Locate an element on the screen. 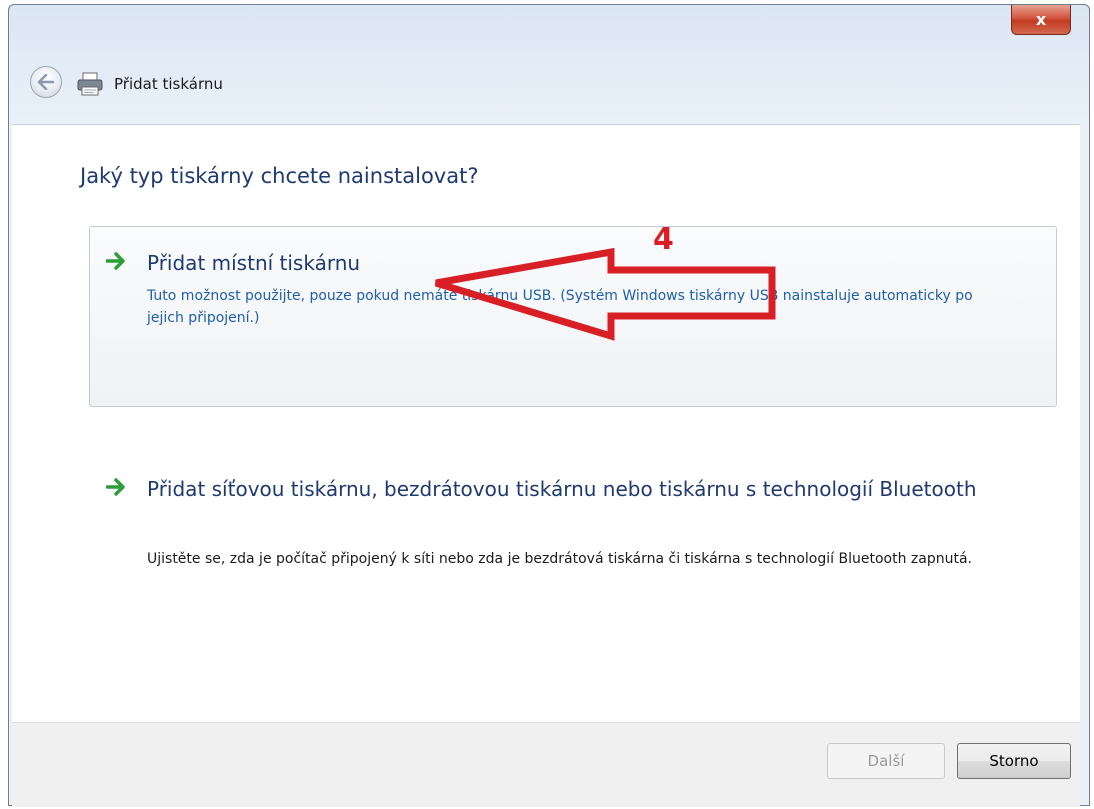 This screenshot has width=1094, height=809. annotation-step-number: 4 is located at coordinates (663, 239).